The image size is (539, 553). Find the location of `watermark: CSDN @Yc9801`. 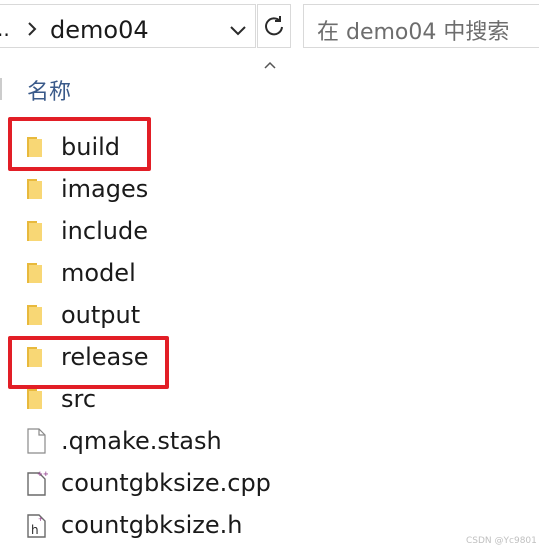

watermark: CSDN @Yc9801 is located at coordinates (501, 541).